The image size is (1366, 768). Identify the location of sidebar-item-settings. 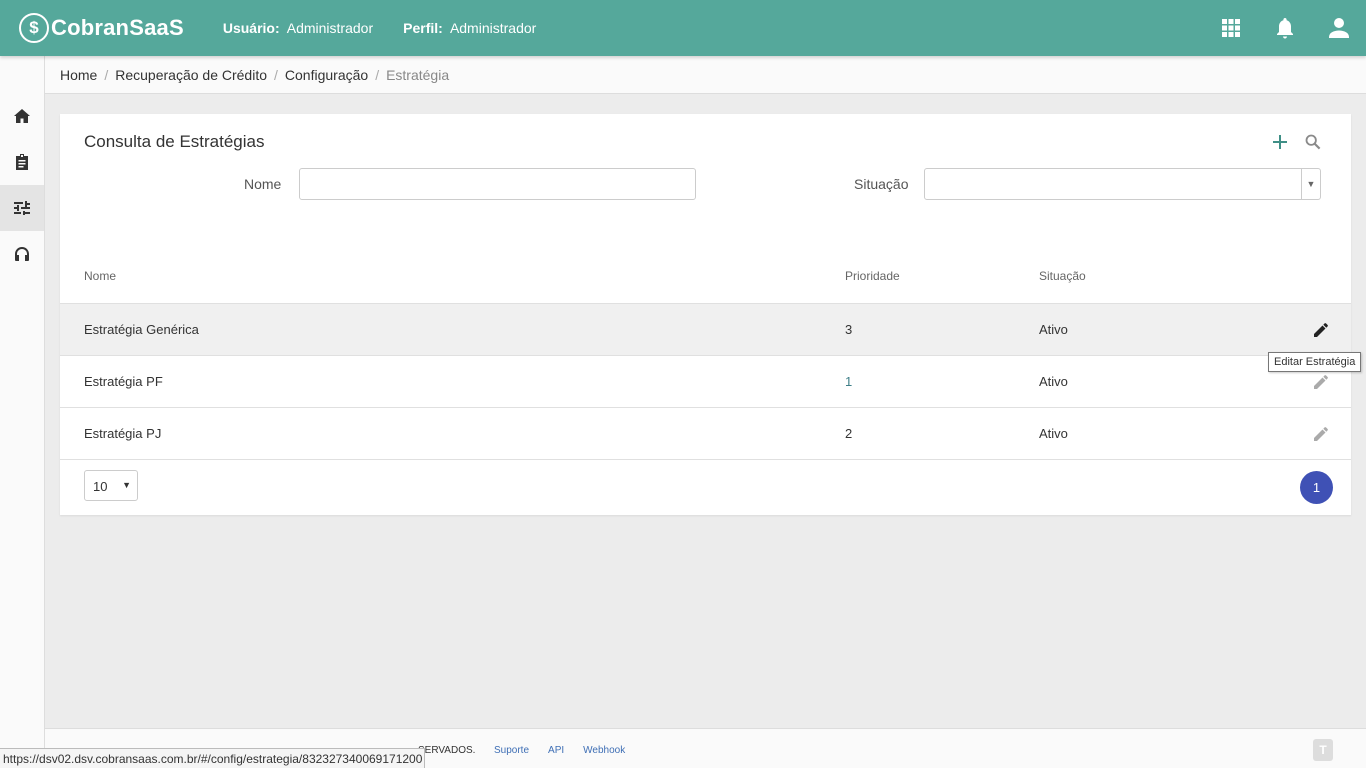
(22, 208).